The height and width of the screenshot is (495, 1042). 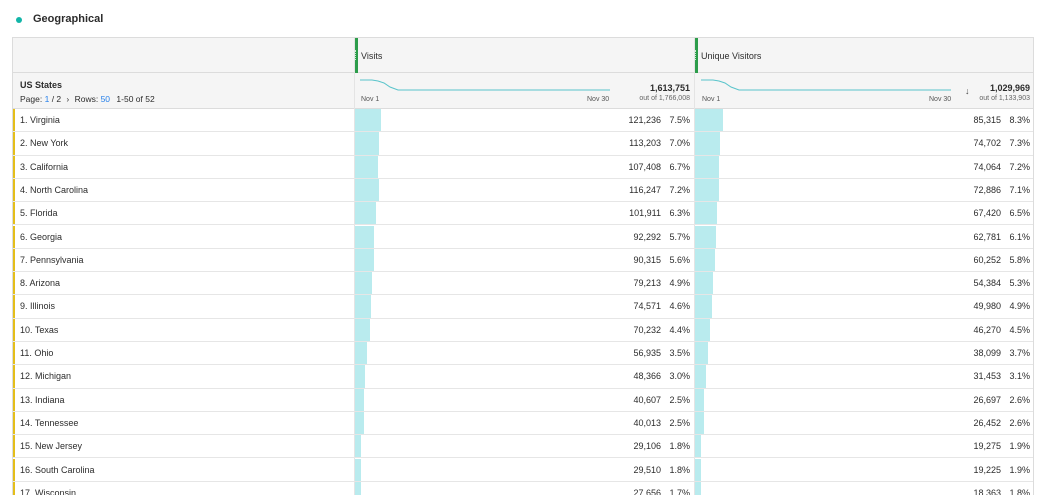 I want to click on row-label: 8. Arizona, so click(x=40, y=283).